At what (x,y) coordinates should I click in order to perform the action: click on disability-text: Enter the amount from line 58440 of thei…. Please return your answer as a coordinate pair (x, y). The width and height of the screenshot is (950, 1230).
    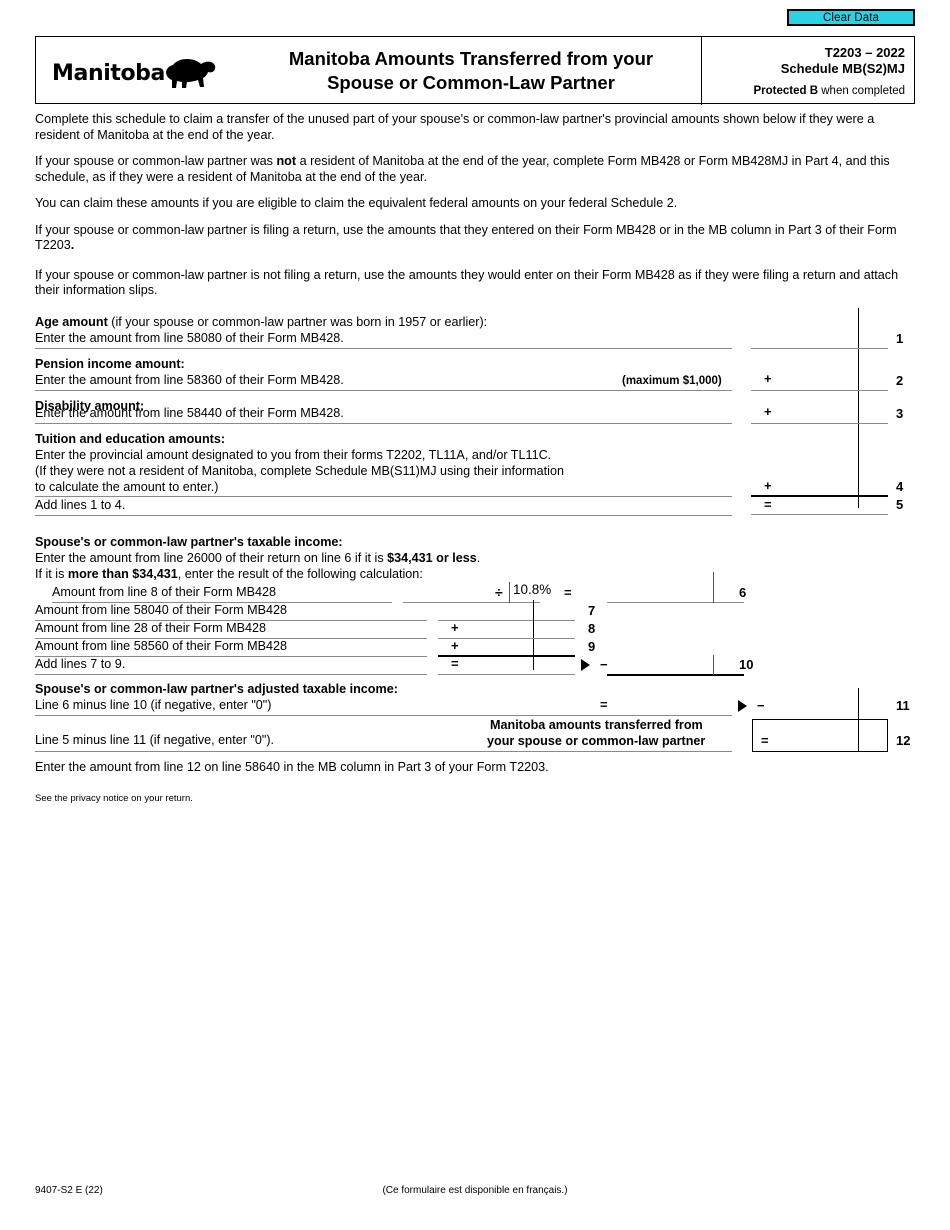
    Looking at the image, I should click on (189, 413).